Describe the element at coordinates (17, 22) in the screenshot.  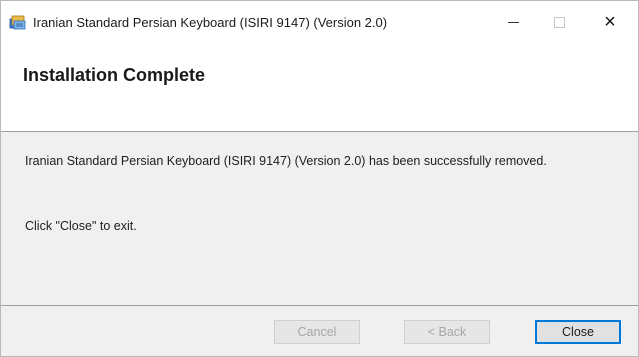
I see `installer-icon` at that location.